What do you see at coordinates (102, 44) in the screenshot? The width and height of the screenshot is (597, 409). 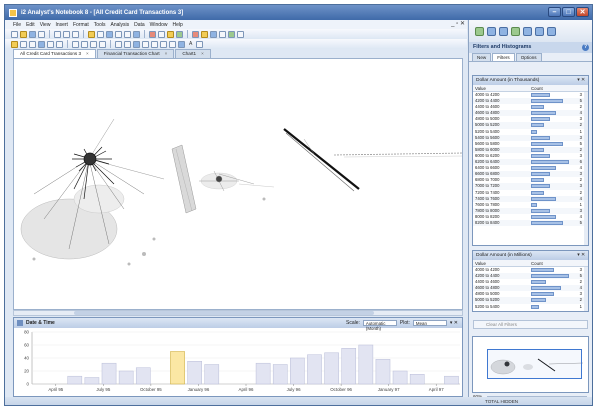 I see `distribute-icon` at bounding box center [102, 44].